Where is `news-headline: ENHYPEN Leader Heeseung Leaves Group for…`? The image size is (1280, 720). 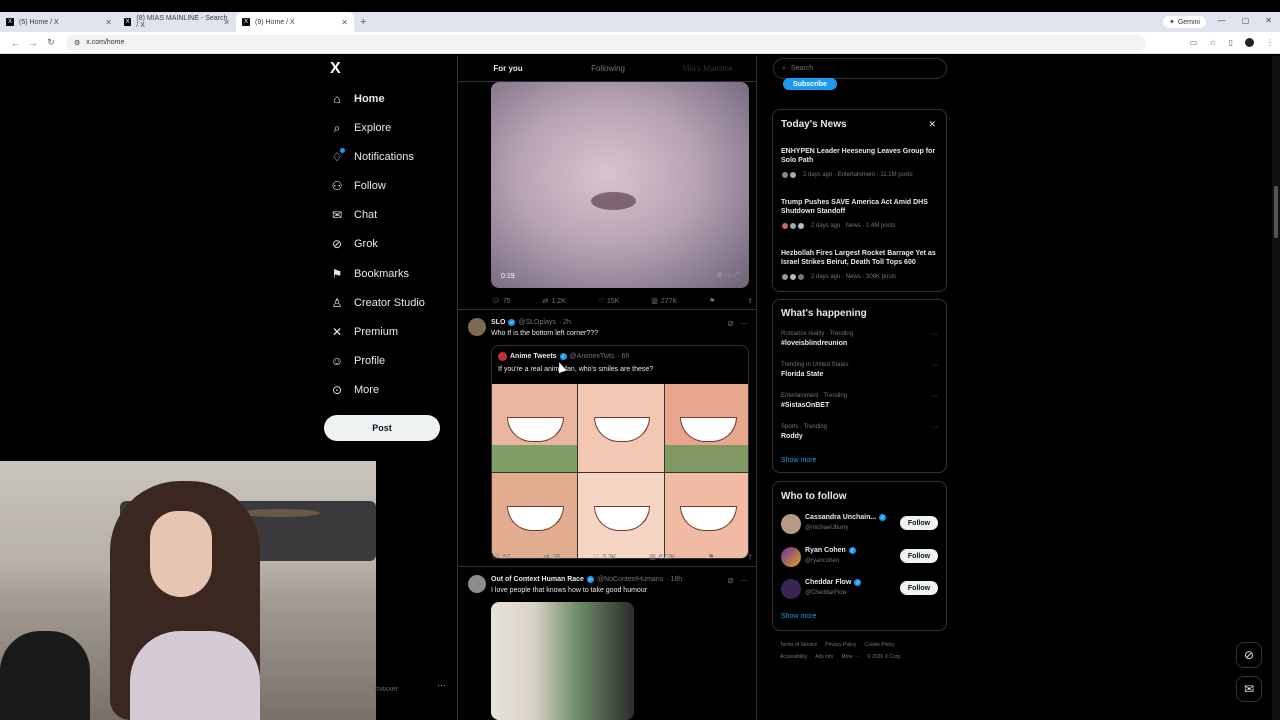 news-headline: ENHYPEN Leader Heeseung Leaves Group for… is located at coordinates (861, 156).